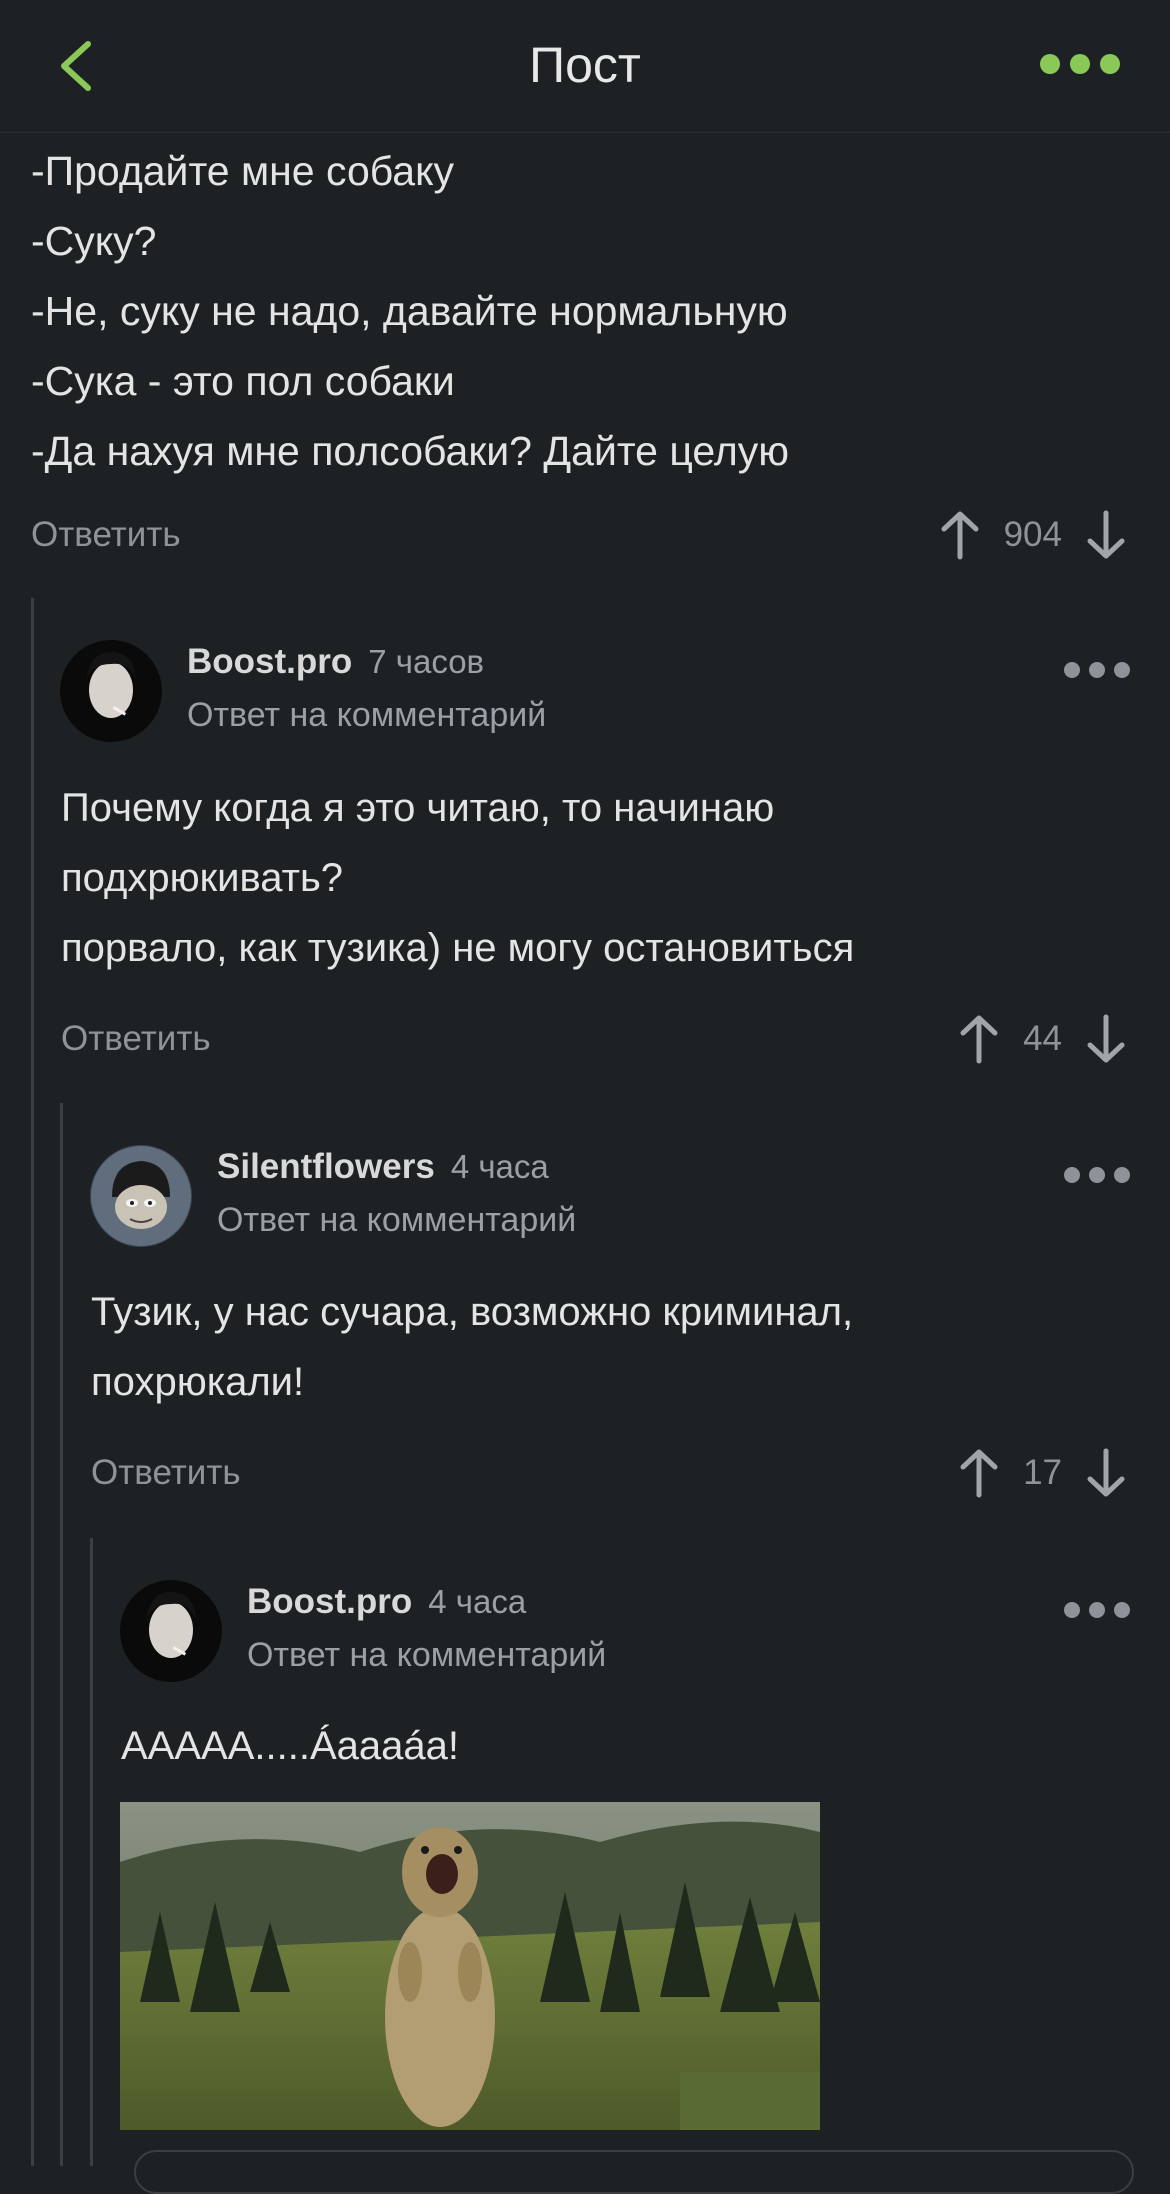 The width and height of the screenshot is (1170, 2194). Describe the element at coordinates (426, 661) in the screenshot. I see `comment-time: 7 часов` at that location.